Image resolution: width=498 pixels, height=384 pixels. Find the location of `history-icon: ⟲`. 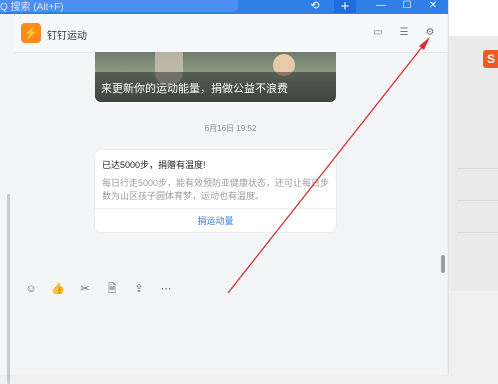

history-icon: ⟲ is located at coordinates (315, 6).